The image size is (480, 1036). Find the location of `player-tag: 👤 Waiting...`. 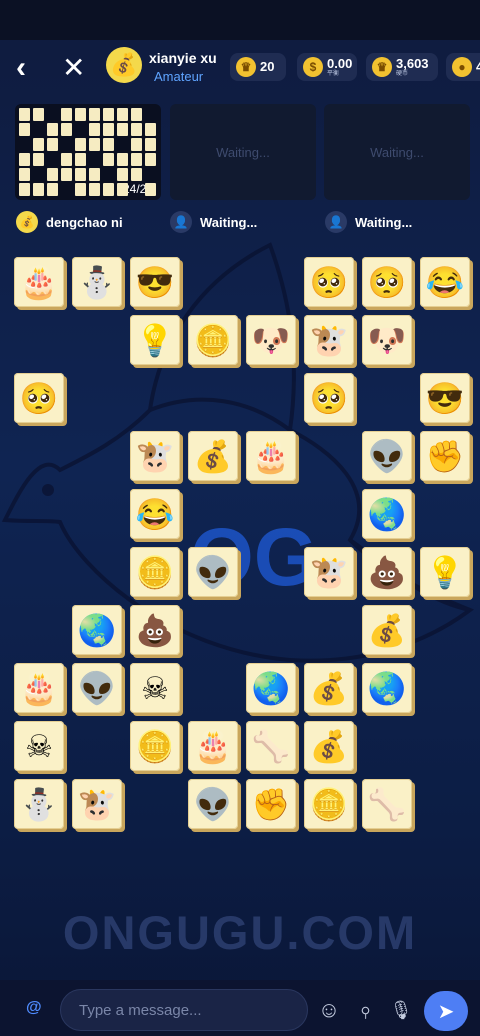

player-tag: 👤 Waiting... is located at coordinates (369, 222).